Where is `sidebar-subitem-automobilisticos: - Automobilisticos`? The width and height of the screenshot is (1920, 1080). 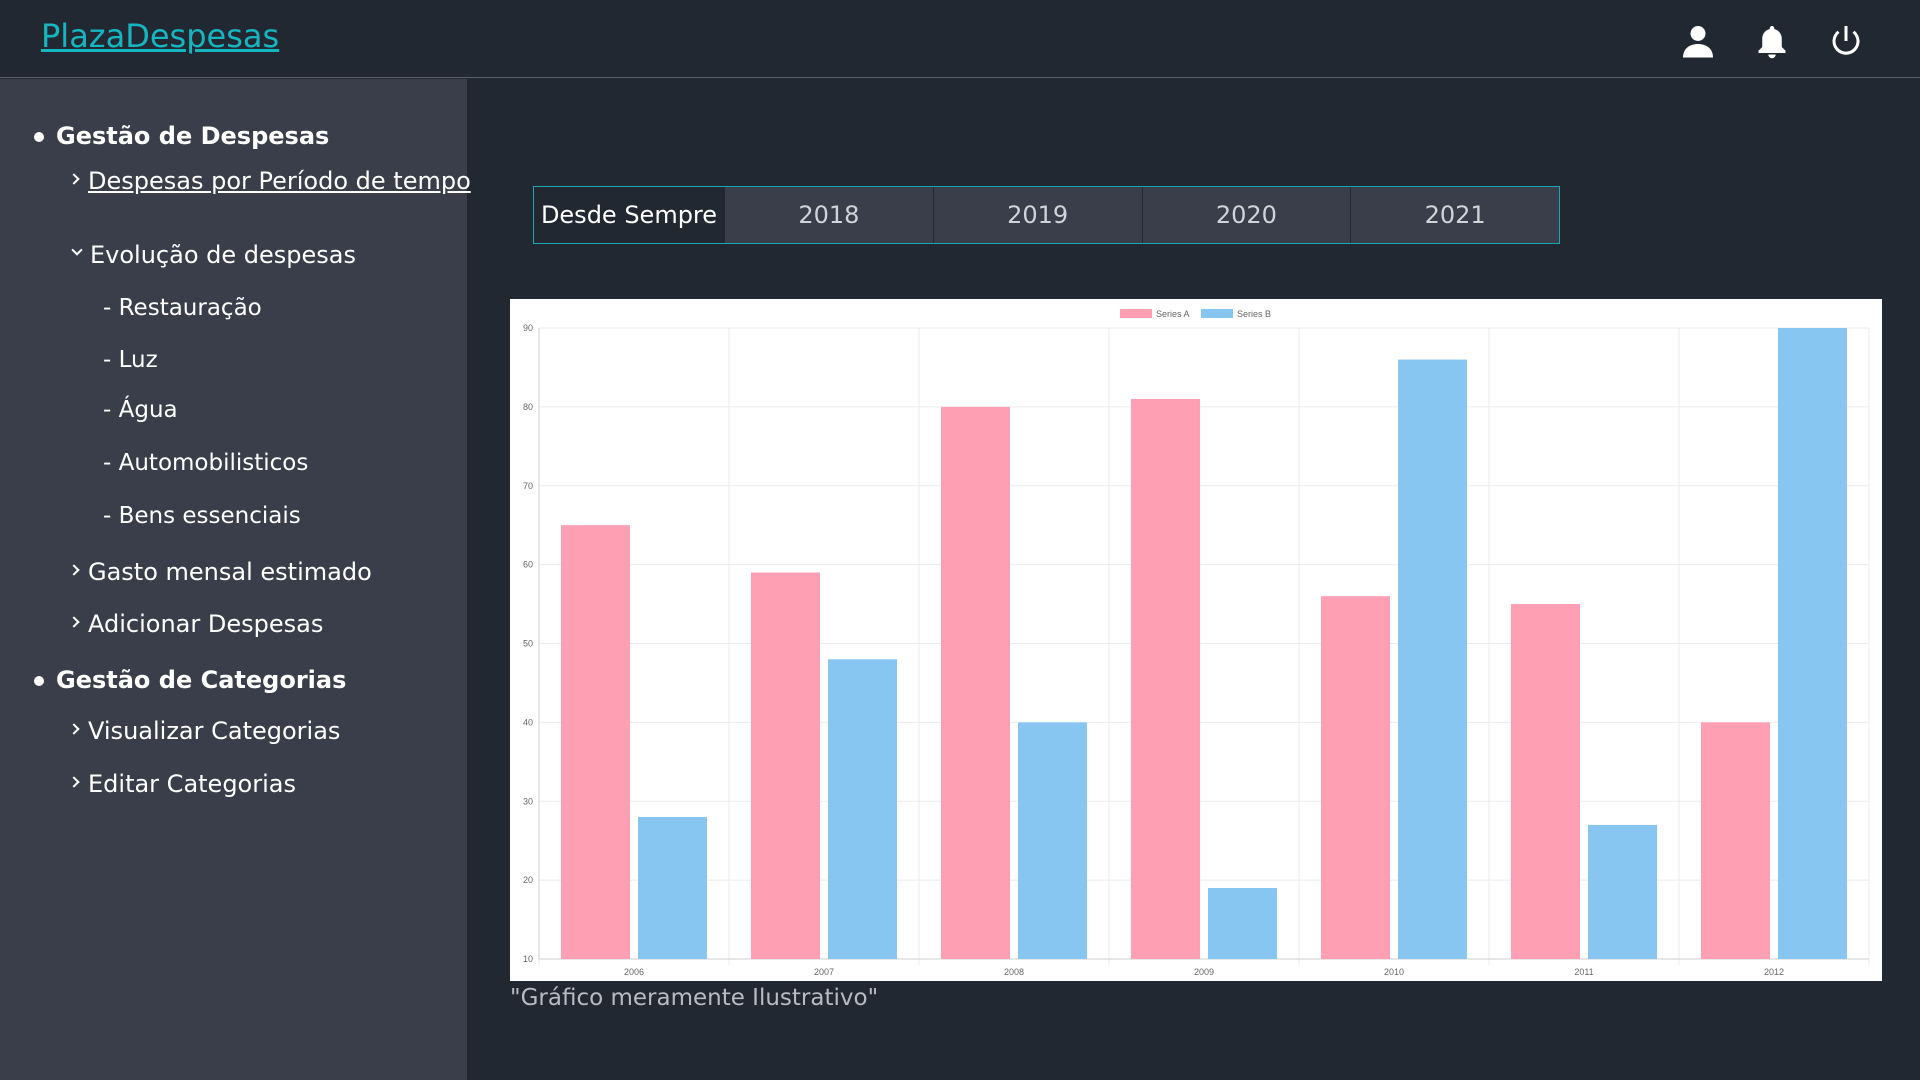 sidebar-subitem-automobilisticos: - Automobilisticos is located at coordinates (205, 463).